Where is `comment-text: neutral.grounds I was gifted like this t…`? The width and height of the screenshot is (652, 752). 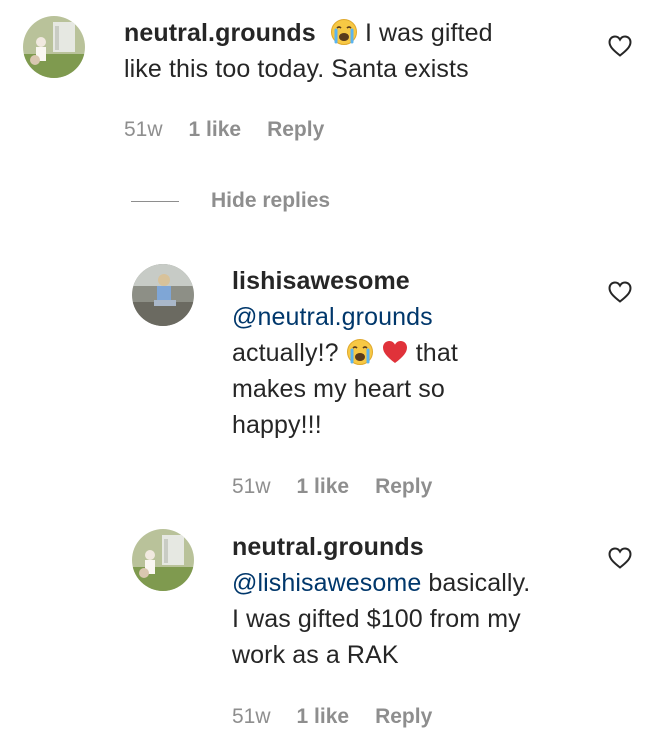 comment-text: neutral.grounds I was gifted like this t… is located at coordinates (354, 51).